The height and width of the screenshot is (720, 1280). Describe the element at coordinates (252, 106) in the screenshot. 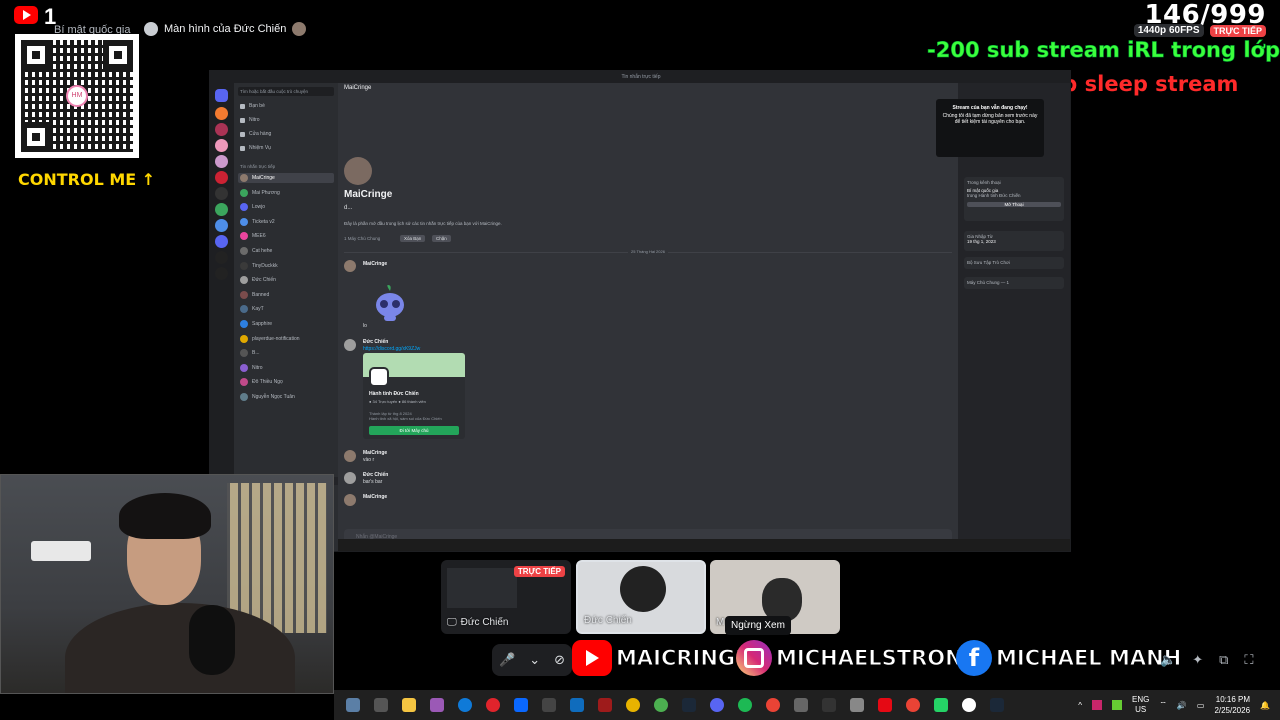

I see `nav-friends: Bạn bè` at that location.